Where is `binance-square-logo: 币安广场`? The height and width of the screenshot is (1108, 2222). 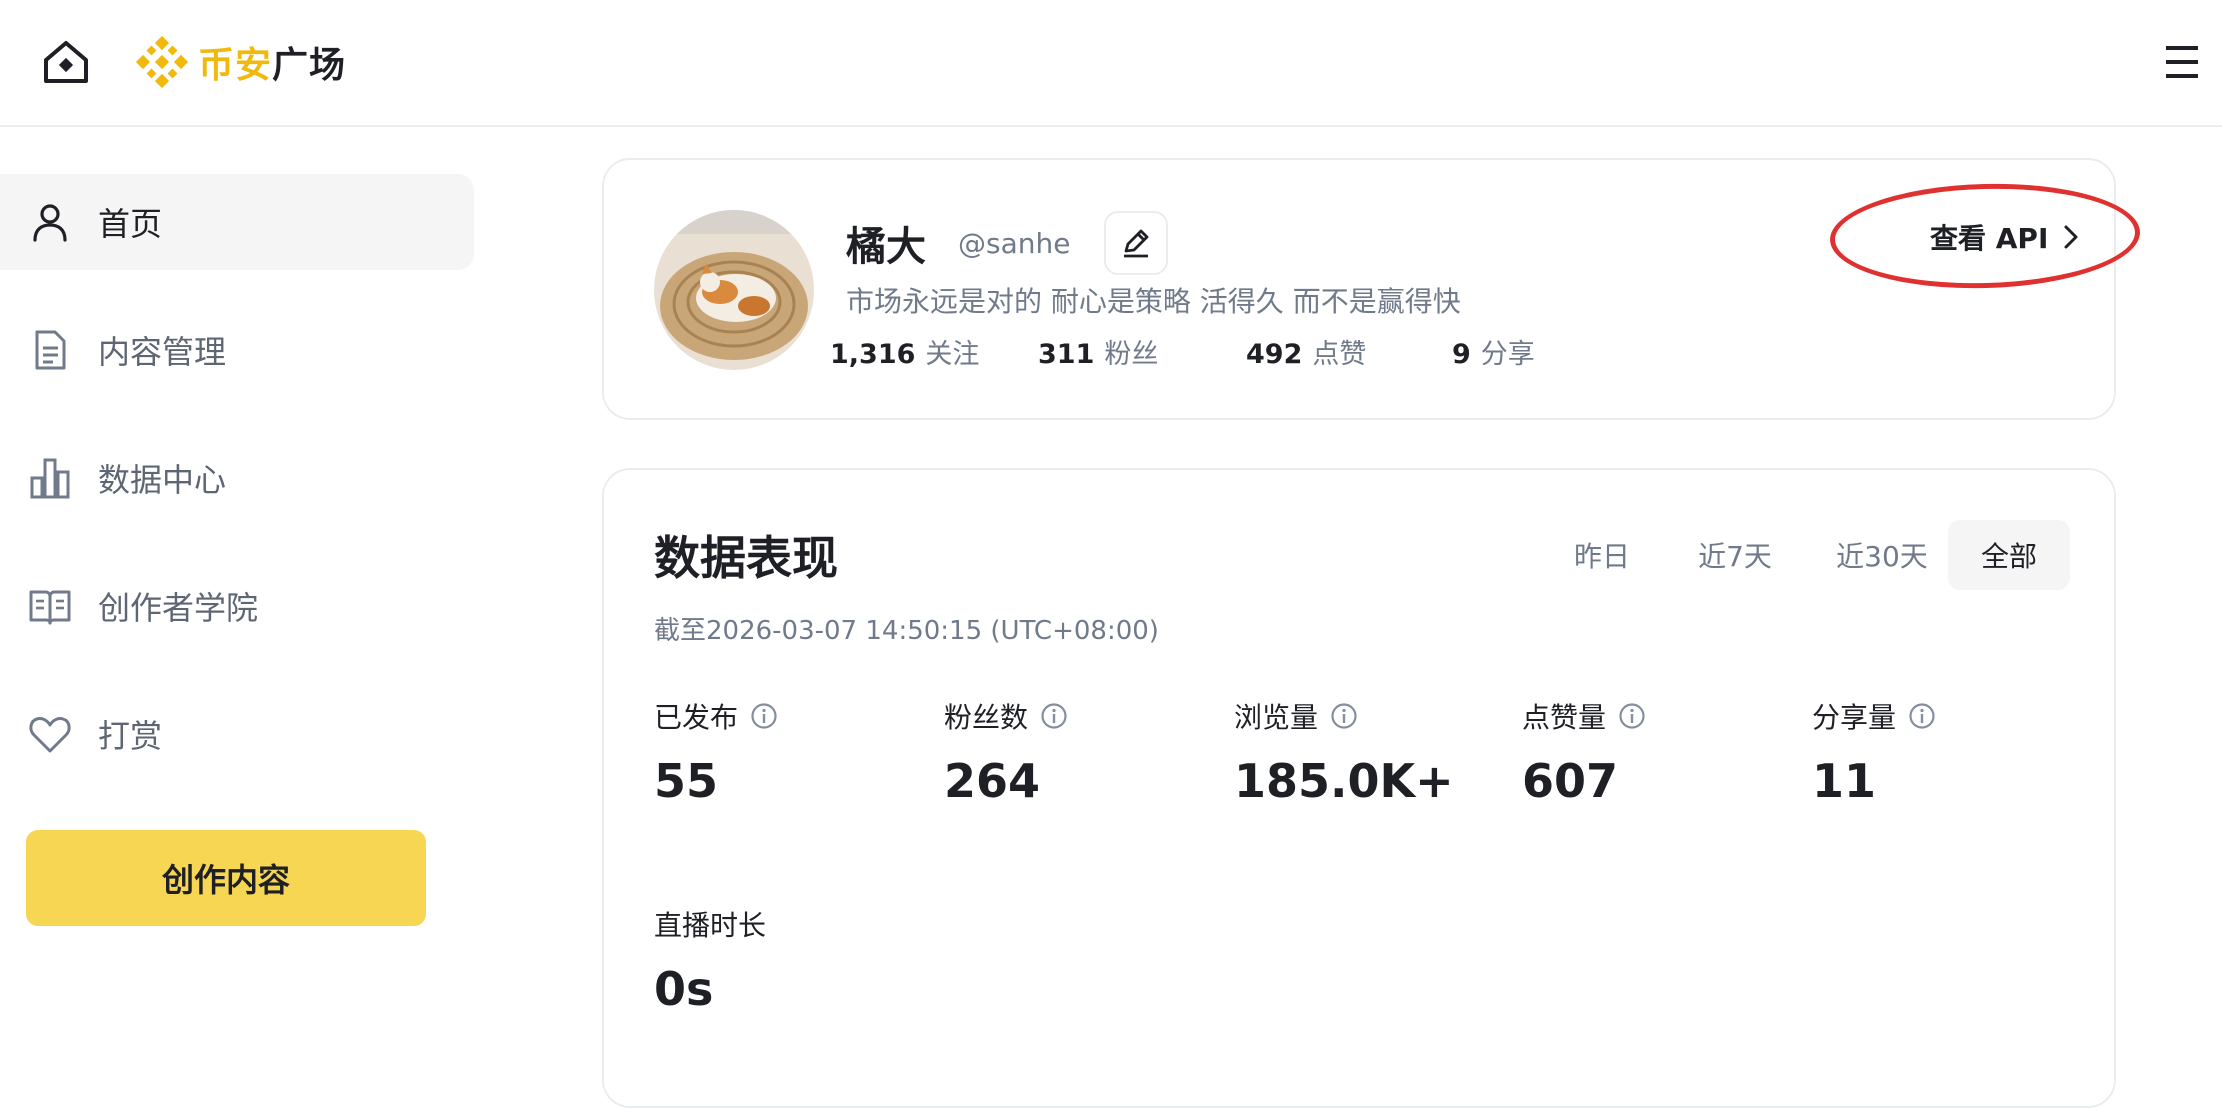
binance-square-logo: 币安广场 is located at coordinates (240, 62).